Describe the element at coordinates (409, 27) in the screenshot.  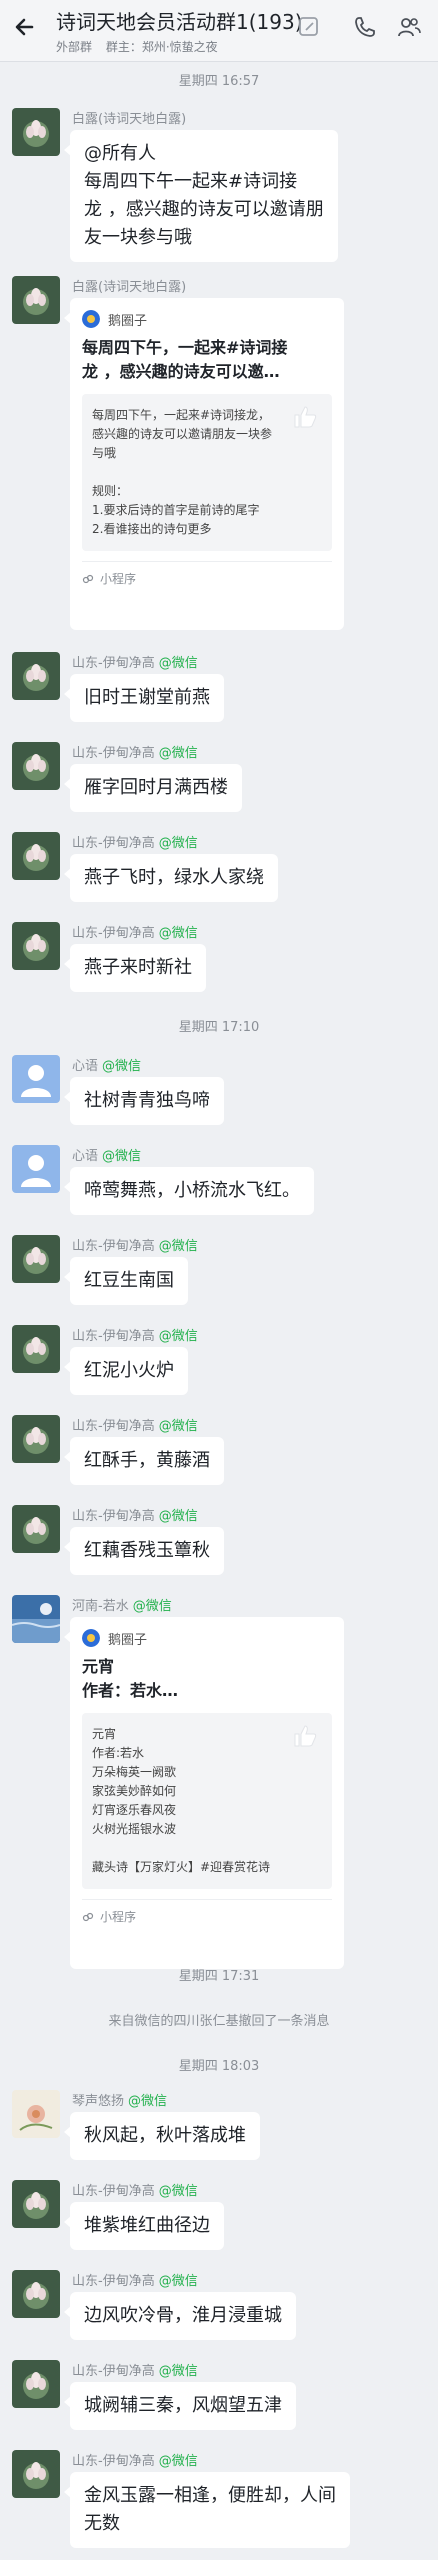
I see `group-info-icon` at that location.